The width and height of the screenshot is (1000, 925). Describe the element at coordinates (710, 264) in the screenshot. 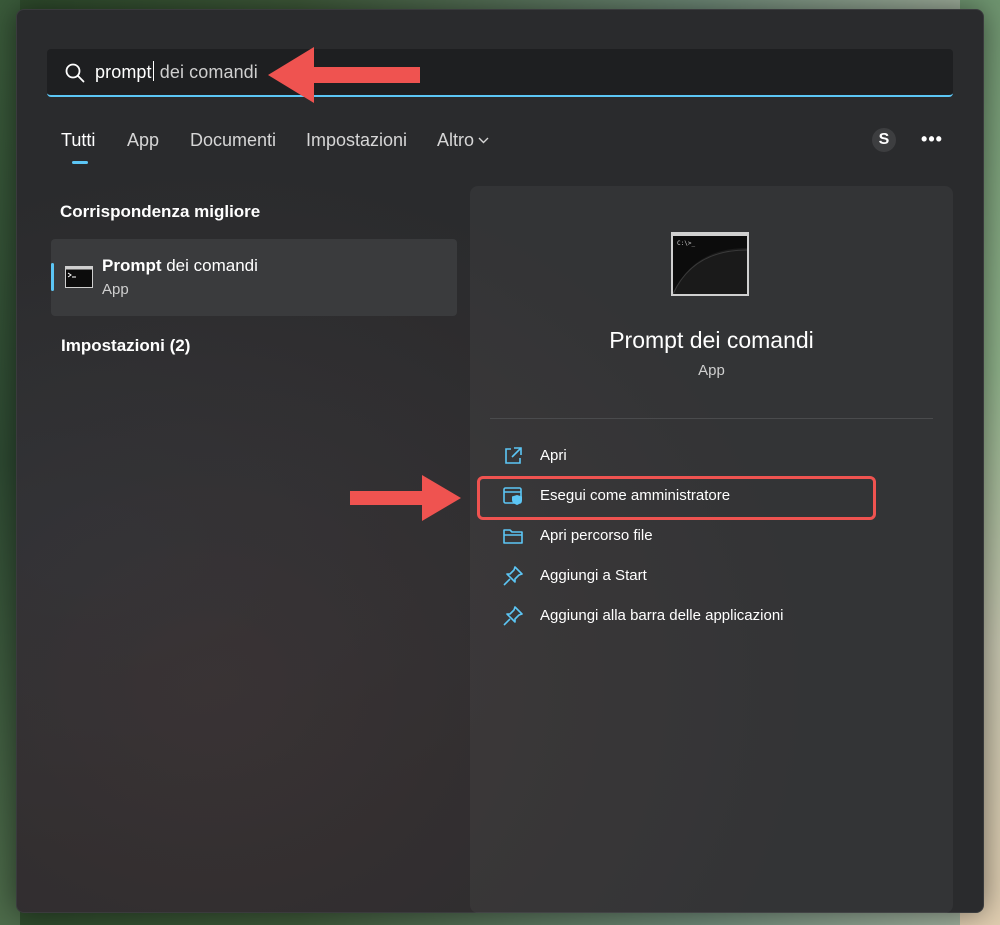

I see `command-prompt-icon: C:\>_` at that location.